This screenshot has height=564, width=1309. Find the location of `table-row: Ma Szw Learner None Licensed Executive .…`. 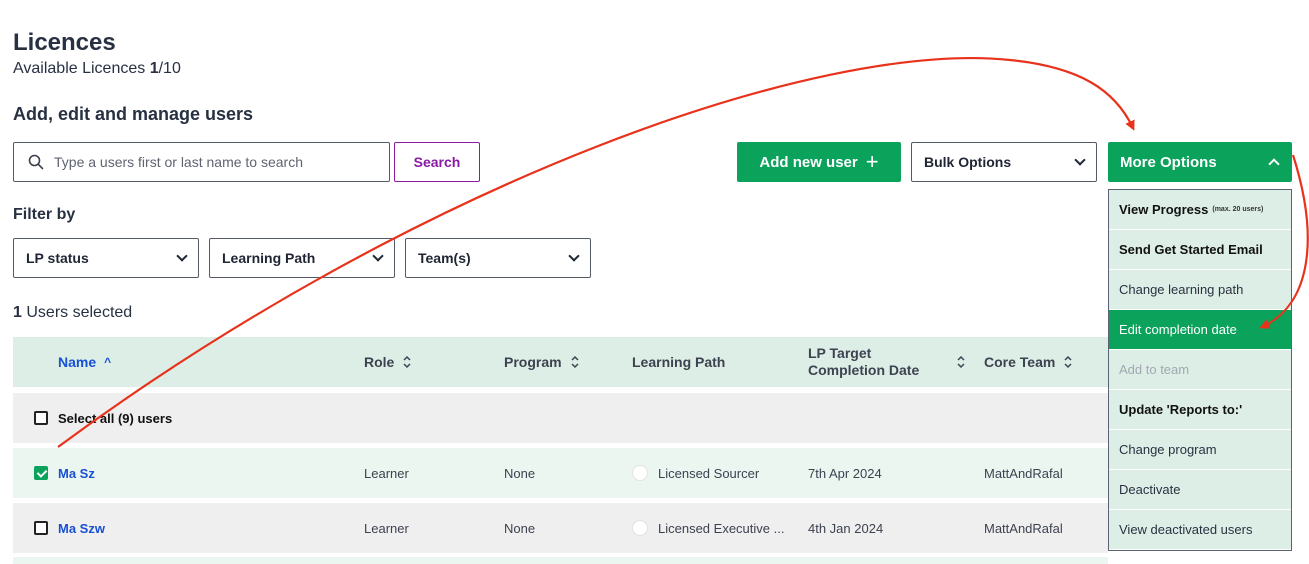

table-row: Ma Szw Learner None Licensed Executive .… is located at coordinates (560, 528).